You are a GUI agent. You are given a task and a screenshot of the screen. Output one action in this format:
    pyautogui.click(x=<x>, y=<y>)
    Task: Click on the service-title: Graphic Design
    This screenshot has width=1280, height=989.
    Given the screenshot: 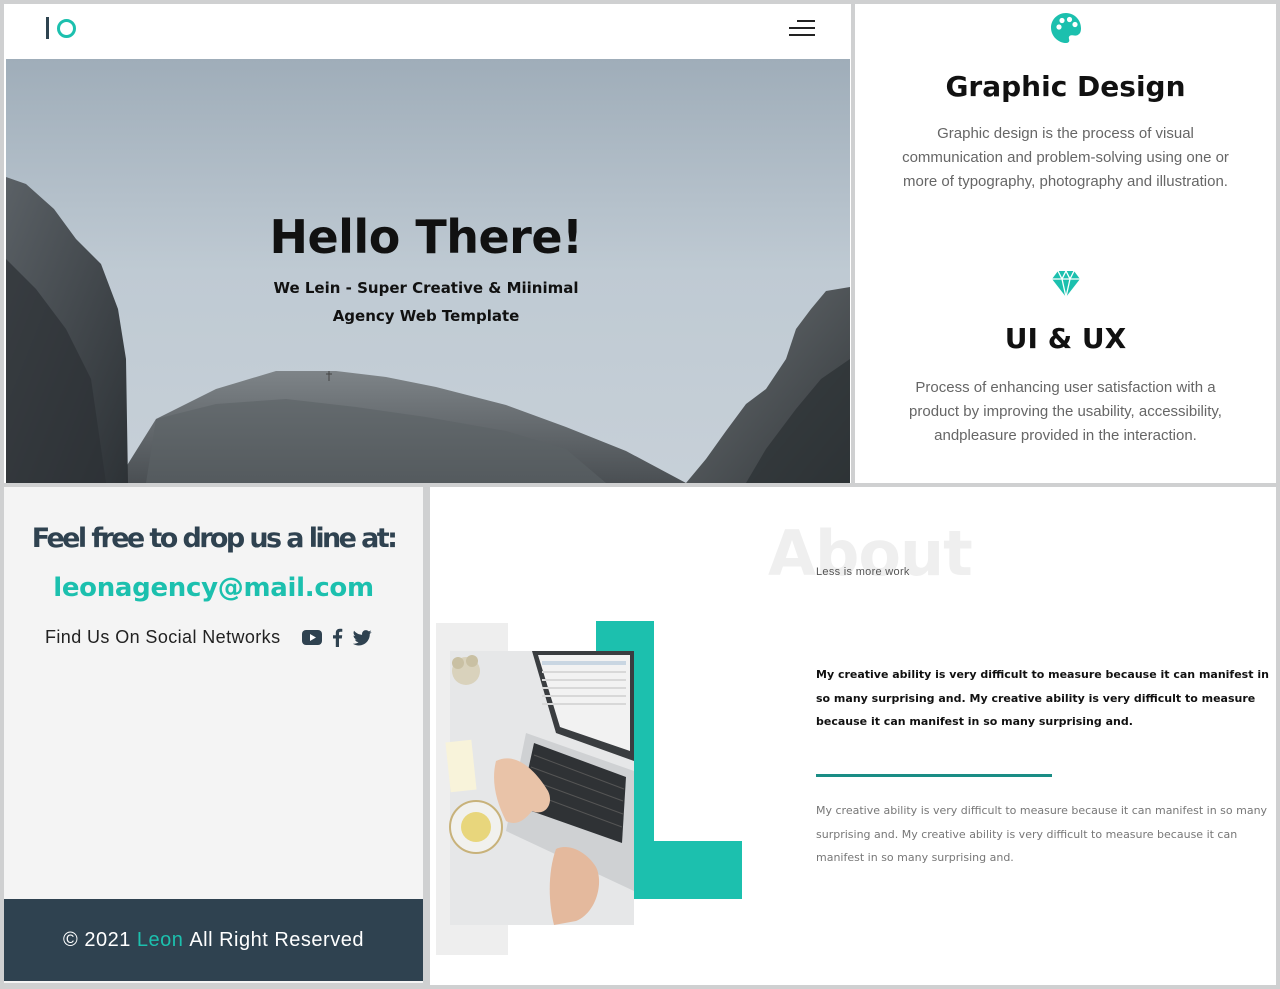 What is the action you would take?
    pyautogui.click(x=1065, y=86)
    